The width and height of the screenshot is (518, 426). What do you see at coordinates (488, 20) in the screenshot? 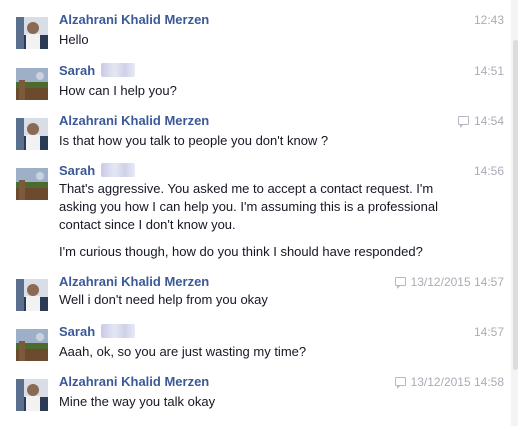
I see `message-time: 12:43` at bounding box center [488, 20].